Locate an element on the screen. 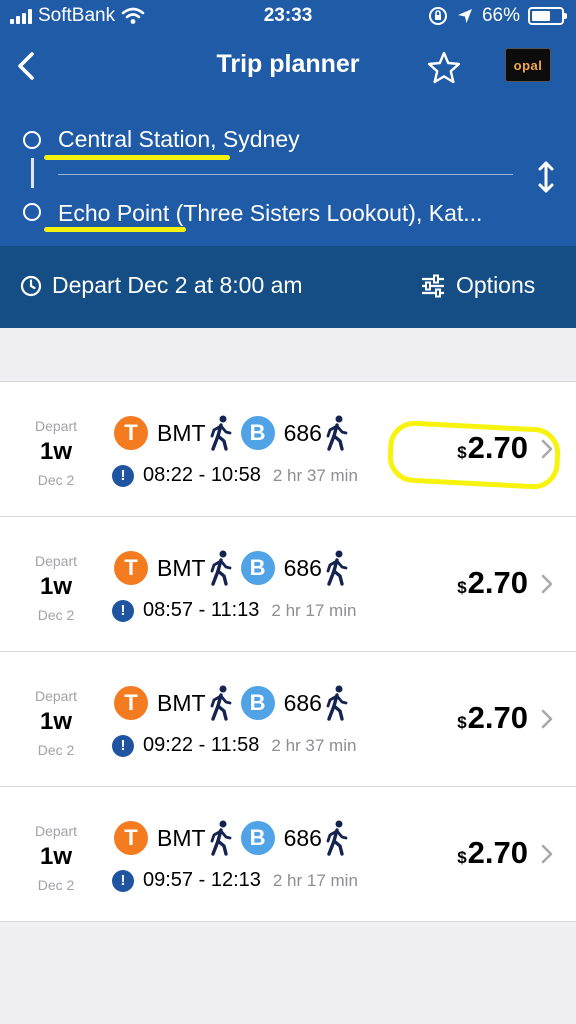 The width and height of the screenshot is (576, 1024). battery-percent: 66% is located at coordinates (500, 15).